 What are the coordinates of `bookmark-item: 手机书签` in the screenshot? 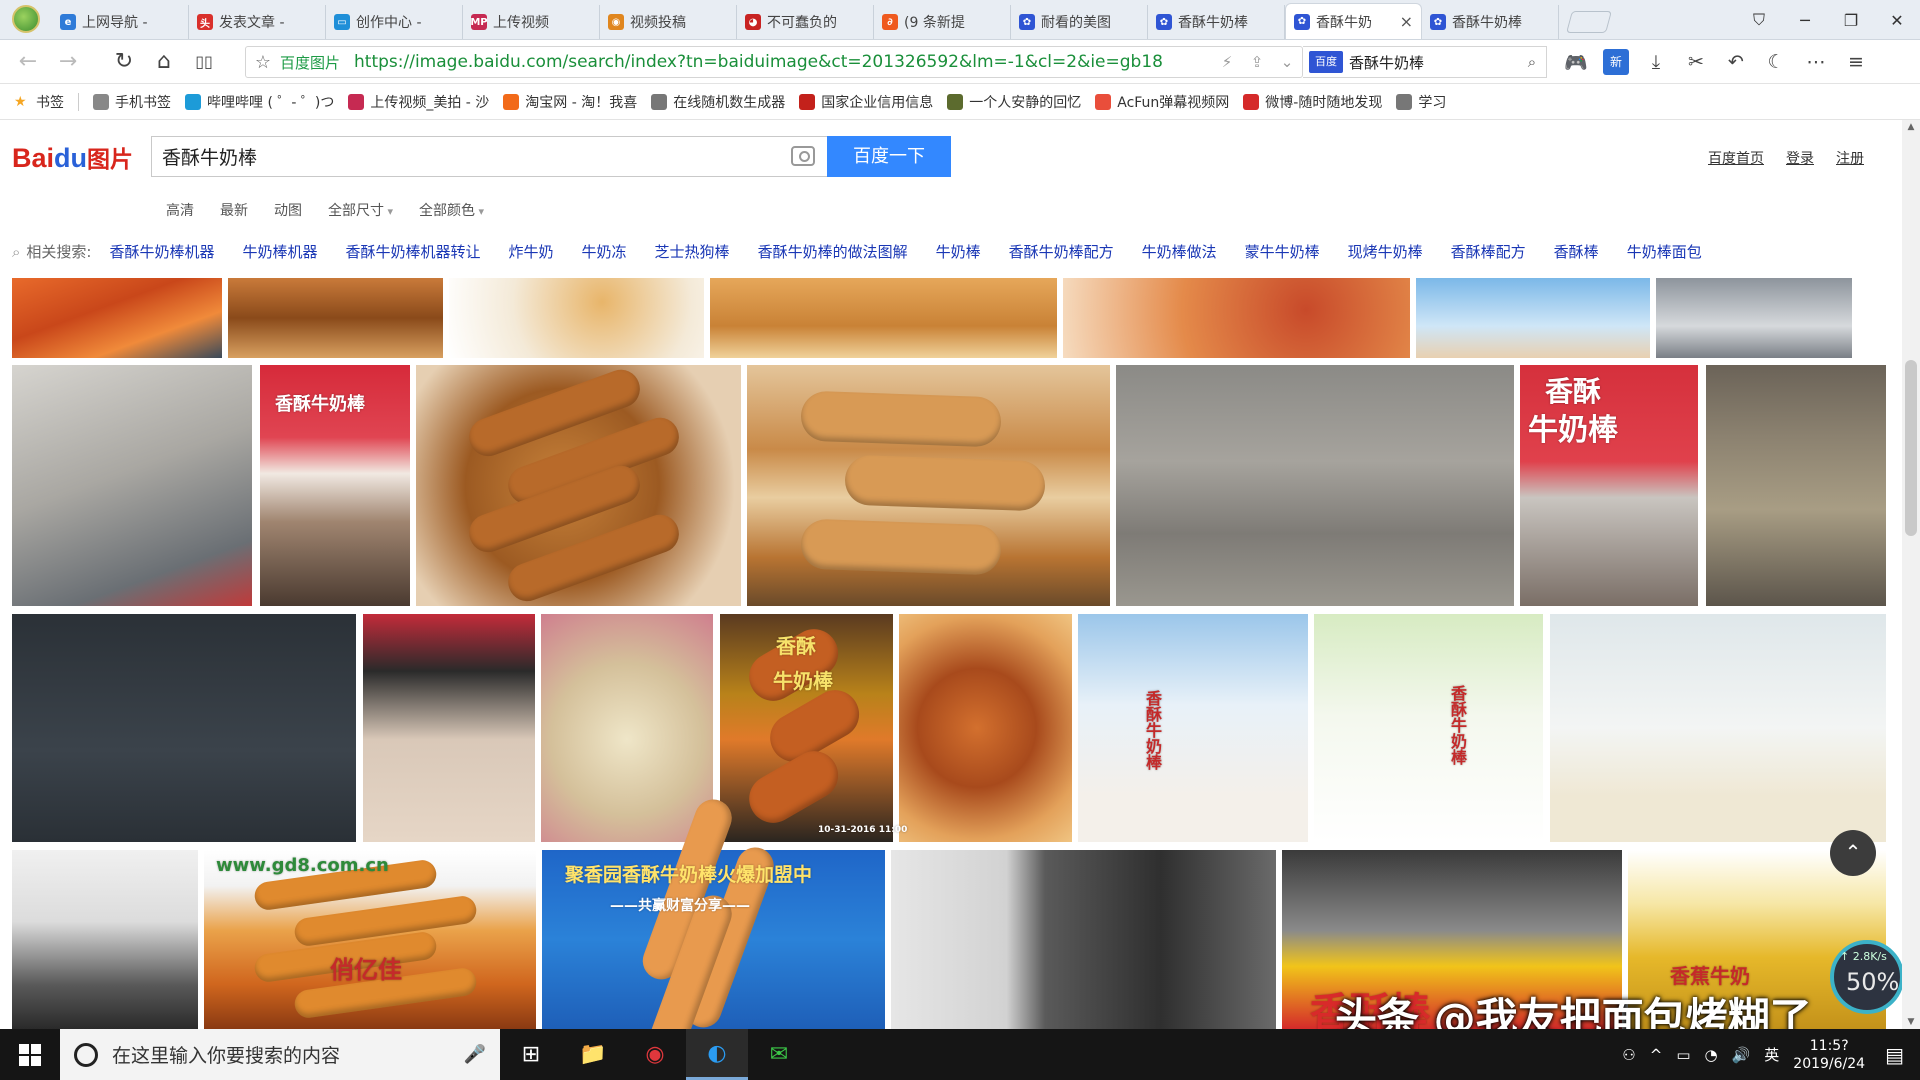 It's located at (132, 102).